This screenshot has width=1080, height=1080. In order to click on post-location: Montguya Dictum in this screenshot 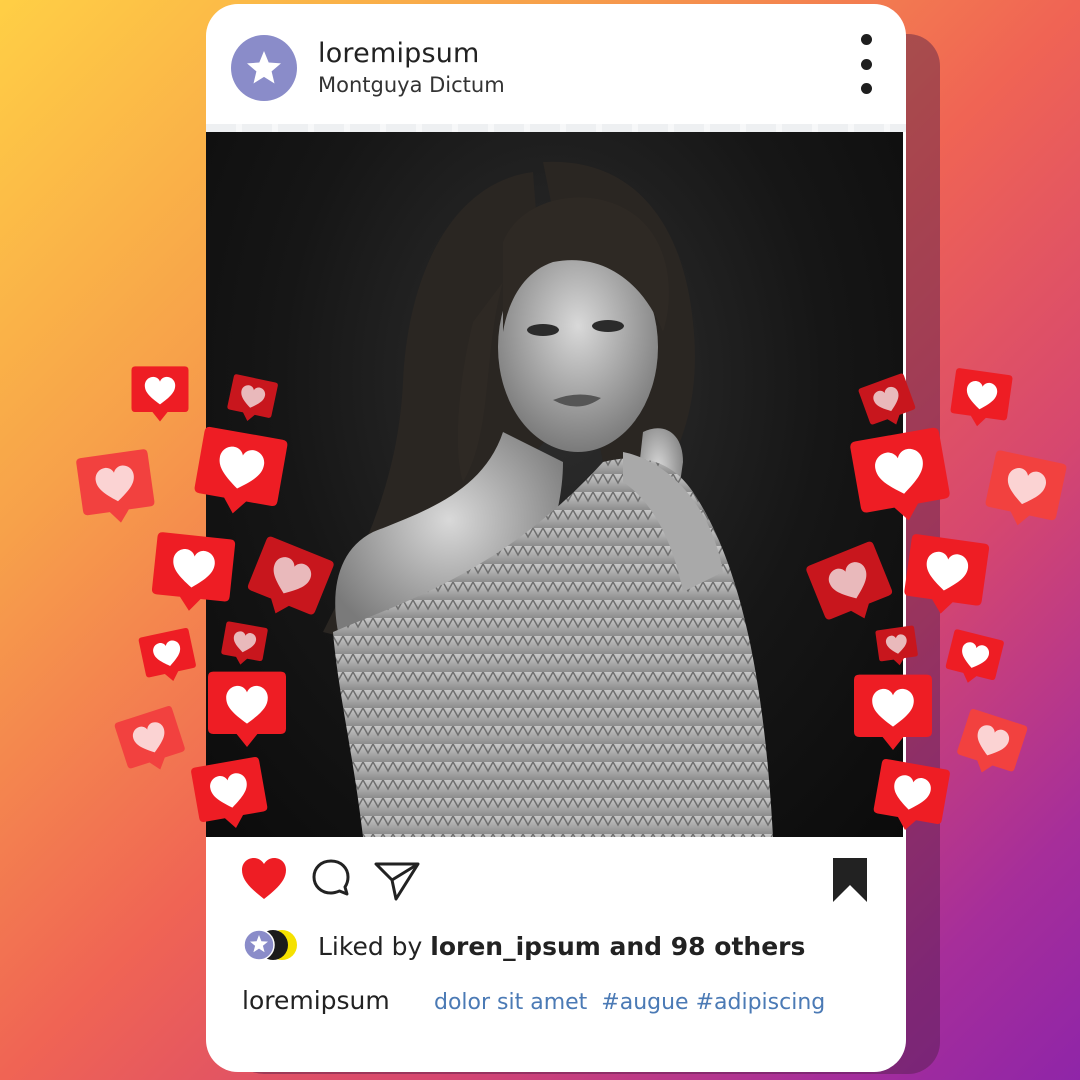, I will do `click(411, 85)`.